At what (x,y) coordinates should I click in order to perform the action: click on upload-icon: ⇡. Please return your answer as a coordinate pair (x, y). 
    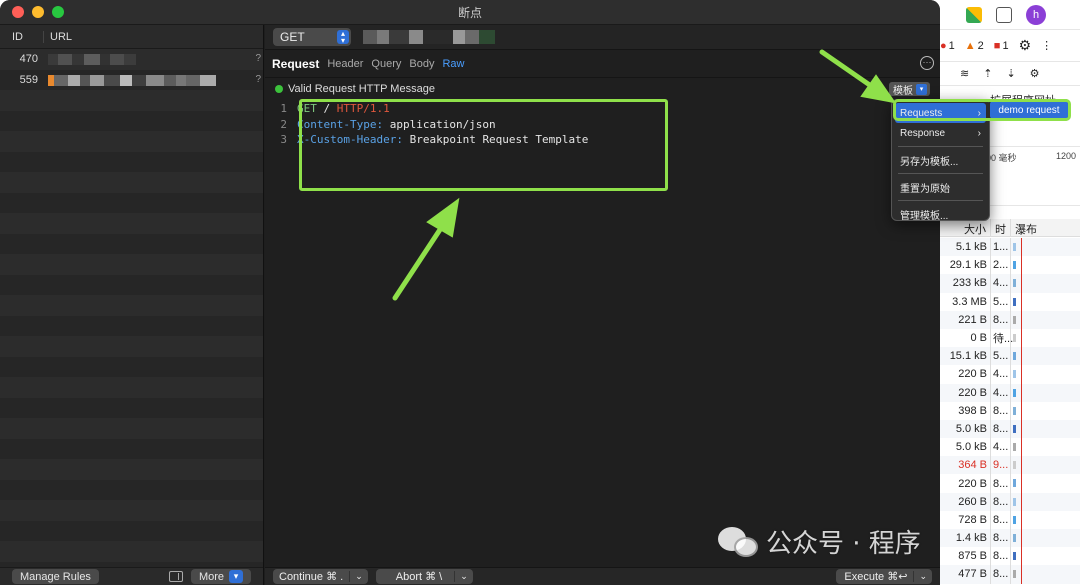
    Looking at the image, I should click on (987, 73).